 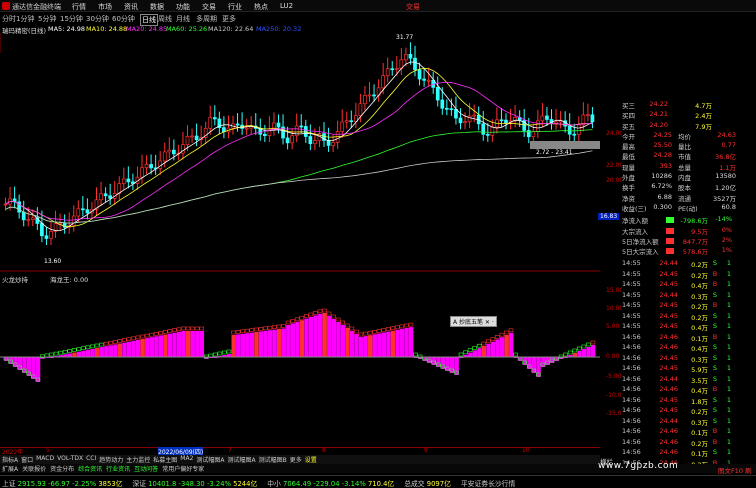 I want to click on tick-row: 14:55 24.45 0.4万 B 1, so click(x=677, y=285).